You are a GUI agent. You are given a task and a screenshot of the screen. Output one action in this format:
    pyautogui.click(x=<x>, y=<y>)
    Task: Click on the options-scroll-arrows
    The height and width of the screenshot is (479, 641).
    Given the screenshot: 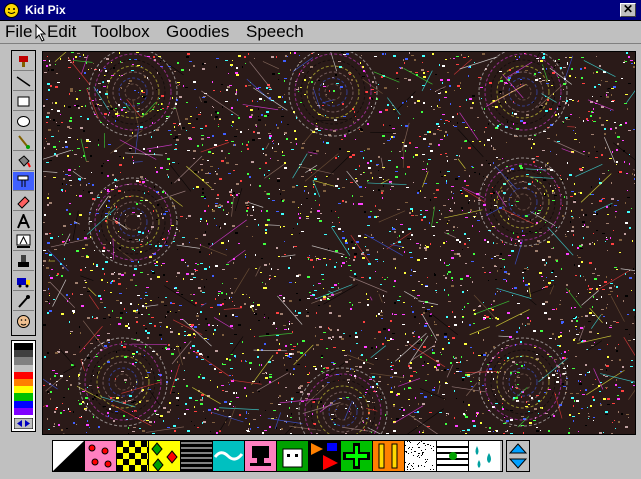 What is the action you would take?
    pyautogui.click(x=518, y=456)
    